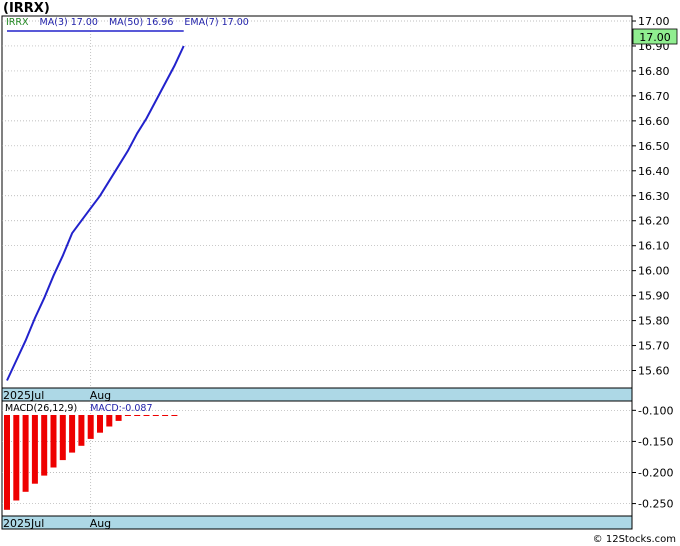 The height and width of the screenshot is (546, 680). I want to click on price-x-tick-label: 2025Jul, so click(23, 395).